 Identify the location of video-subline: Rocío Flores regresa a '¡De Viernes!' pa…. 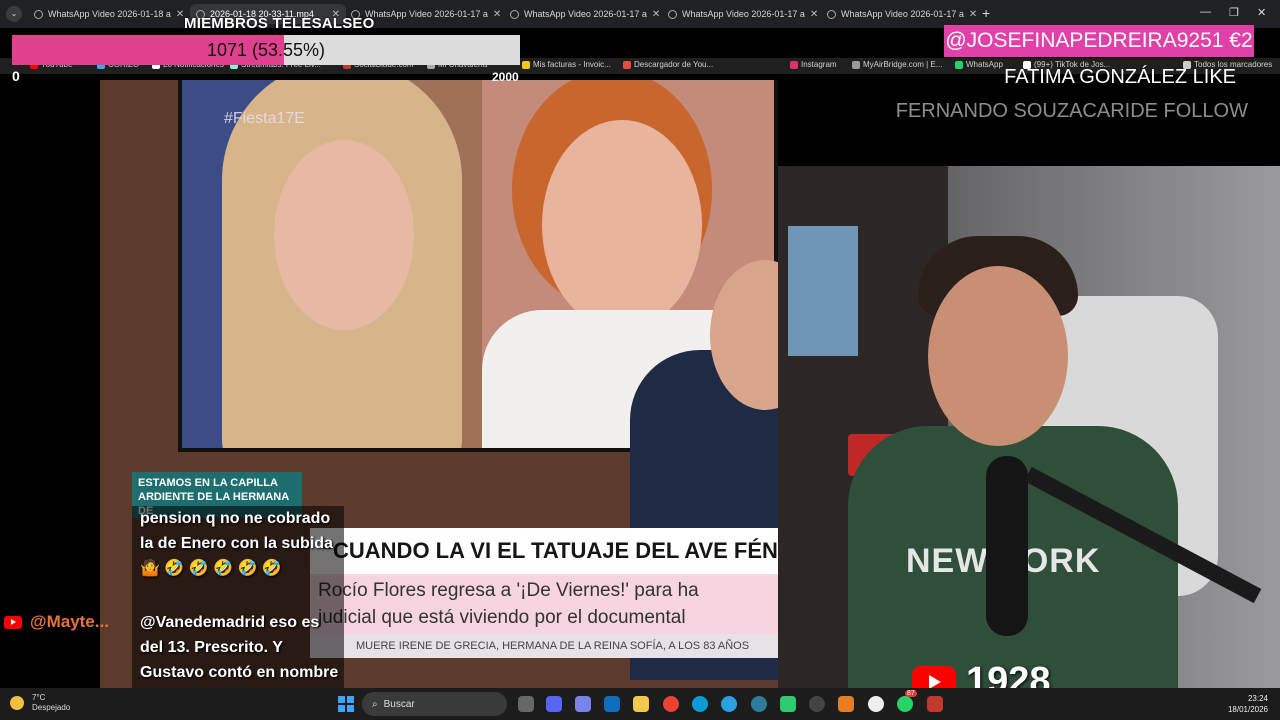
(544, 604).